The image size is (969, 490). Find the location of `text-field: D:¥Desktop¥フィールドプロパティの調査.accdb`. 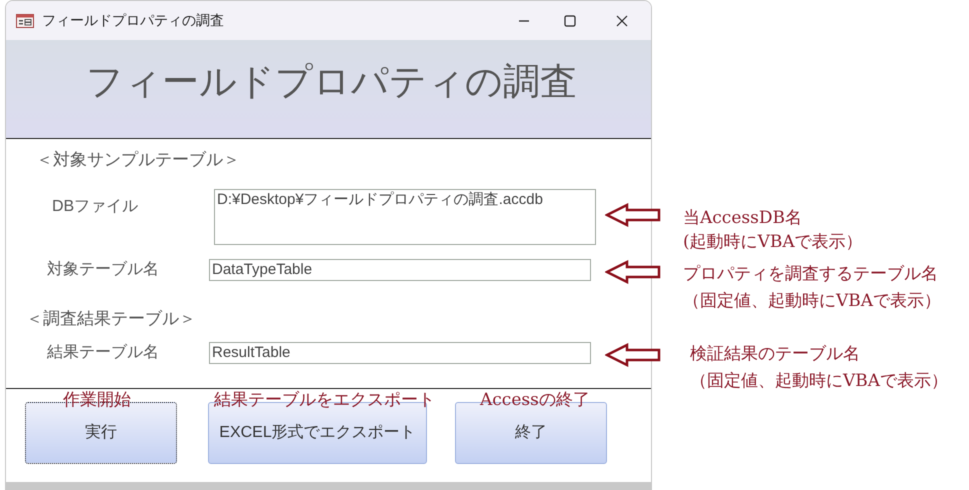

text-field: D:¥Desktop¥フィールドプロパティの調査.accdb is located at coordinates (405, 217).